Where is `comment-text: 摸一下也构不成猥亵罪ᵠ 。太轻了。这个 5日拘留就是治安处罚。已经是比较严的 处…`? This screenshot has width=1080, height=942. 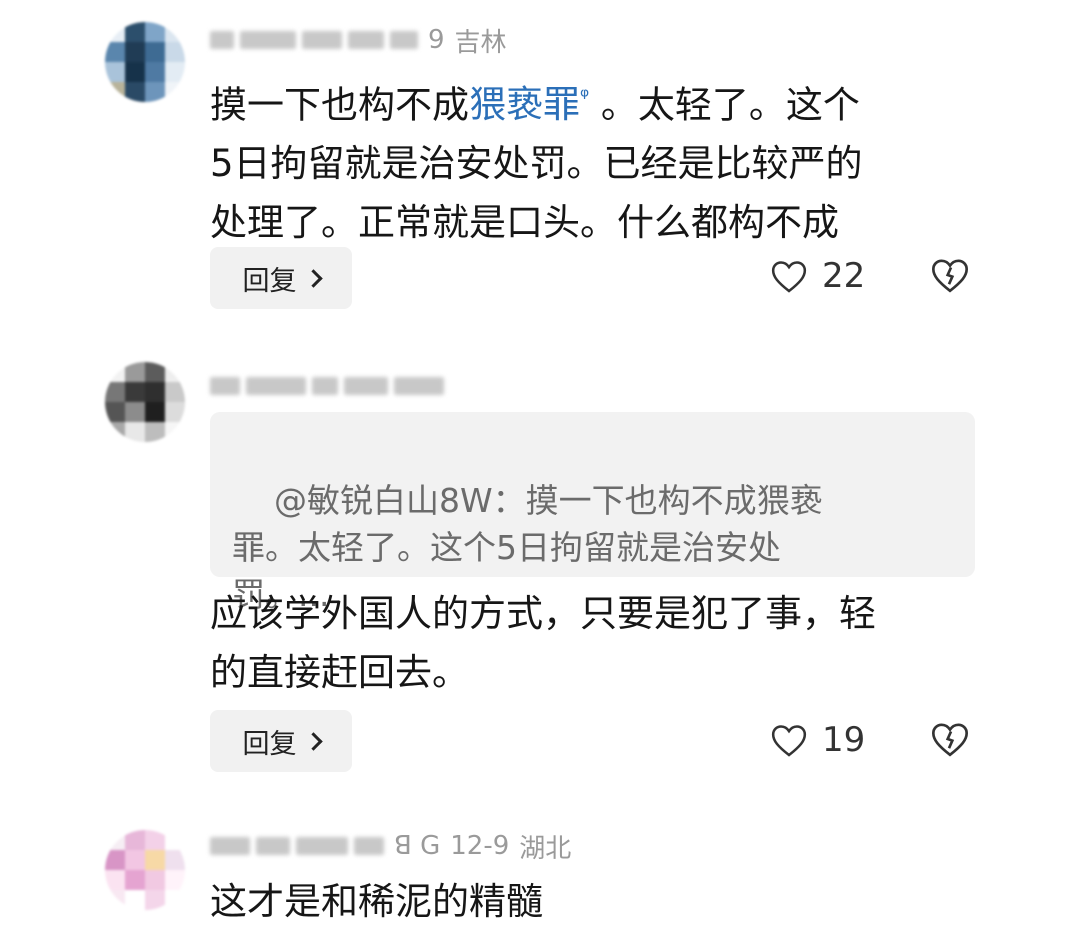
comment-text: 摸一下也构不成猥亵罪ᵠ 。太轻了。这个 5日拘留就是治安处罚。已经是比较严的 处… is located at coordinates (536, 164).